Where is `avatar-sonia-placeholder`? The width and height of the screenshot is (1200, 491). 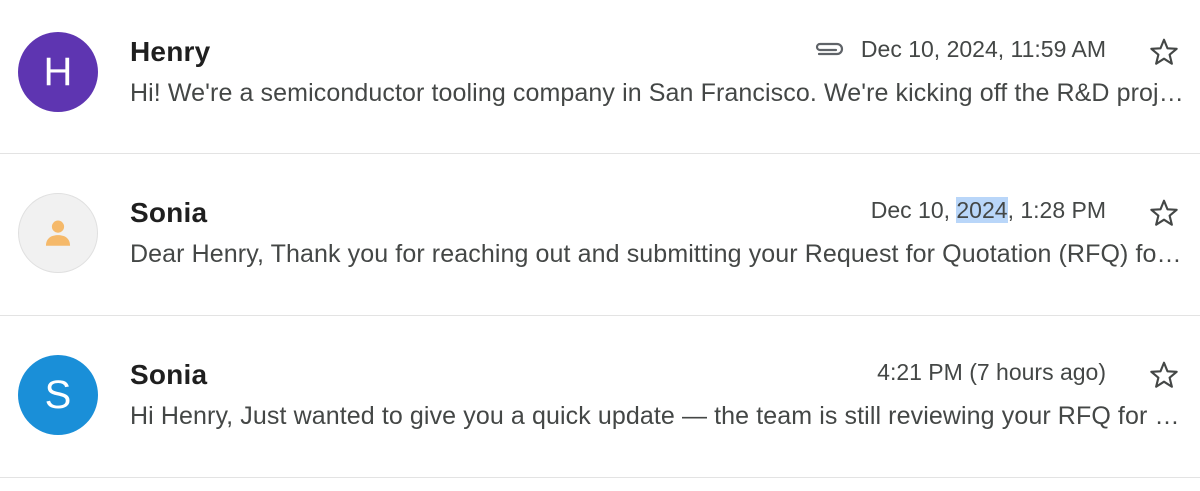
avatar-sonia-placeholder is located at coordinates (58, 233).